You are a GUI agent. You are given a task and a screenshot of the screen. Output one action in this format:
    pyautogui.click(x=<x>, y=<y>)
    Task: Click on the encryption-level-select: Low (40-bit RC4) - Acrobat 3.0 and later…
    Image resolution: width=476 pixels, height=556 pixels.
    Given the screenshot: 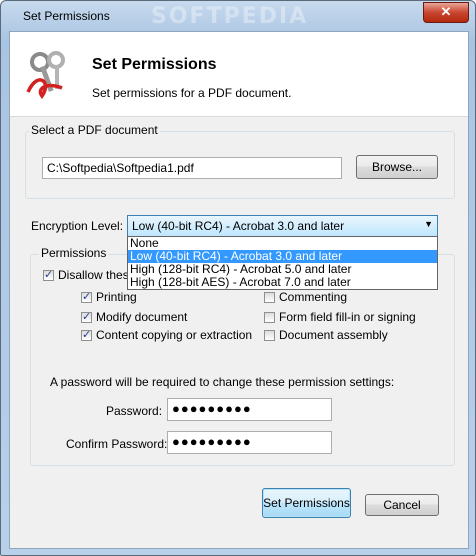 What is the action you would take?
    pyautogui.click(x=282, y=226)
    